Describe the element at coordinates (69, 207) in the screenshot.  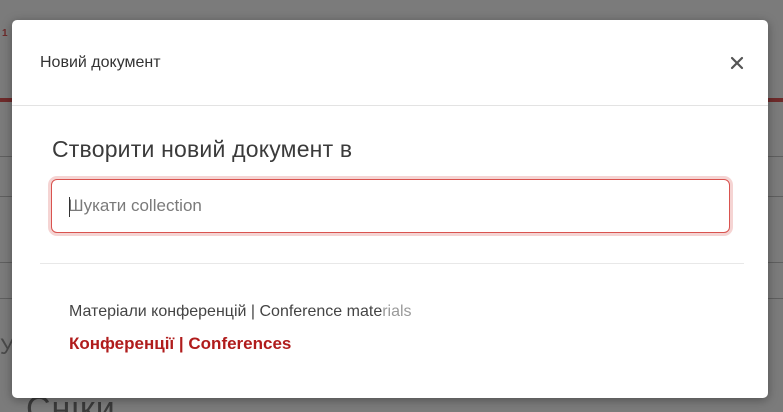
I see `text-caret` at that location.